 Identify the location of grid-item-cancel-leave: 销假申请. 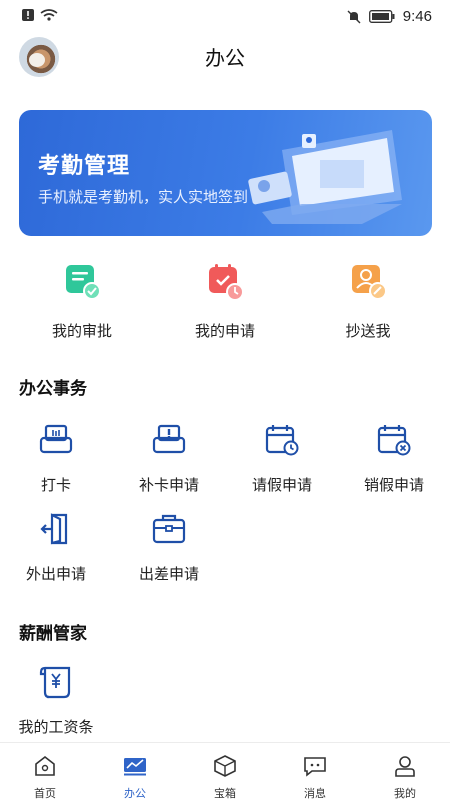
(394, 458).